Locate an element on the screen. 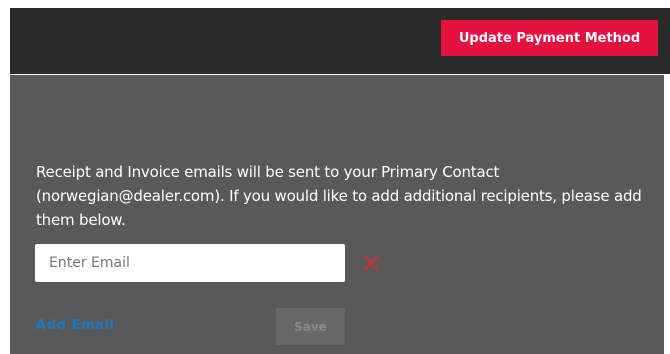  update-payment-method-button: Update Payment Method is located at coordinates (549, 38).